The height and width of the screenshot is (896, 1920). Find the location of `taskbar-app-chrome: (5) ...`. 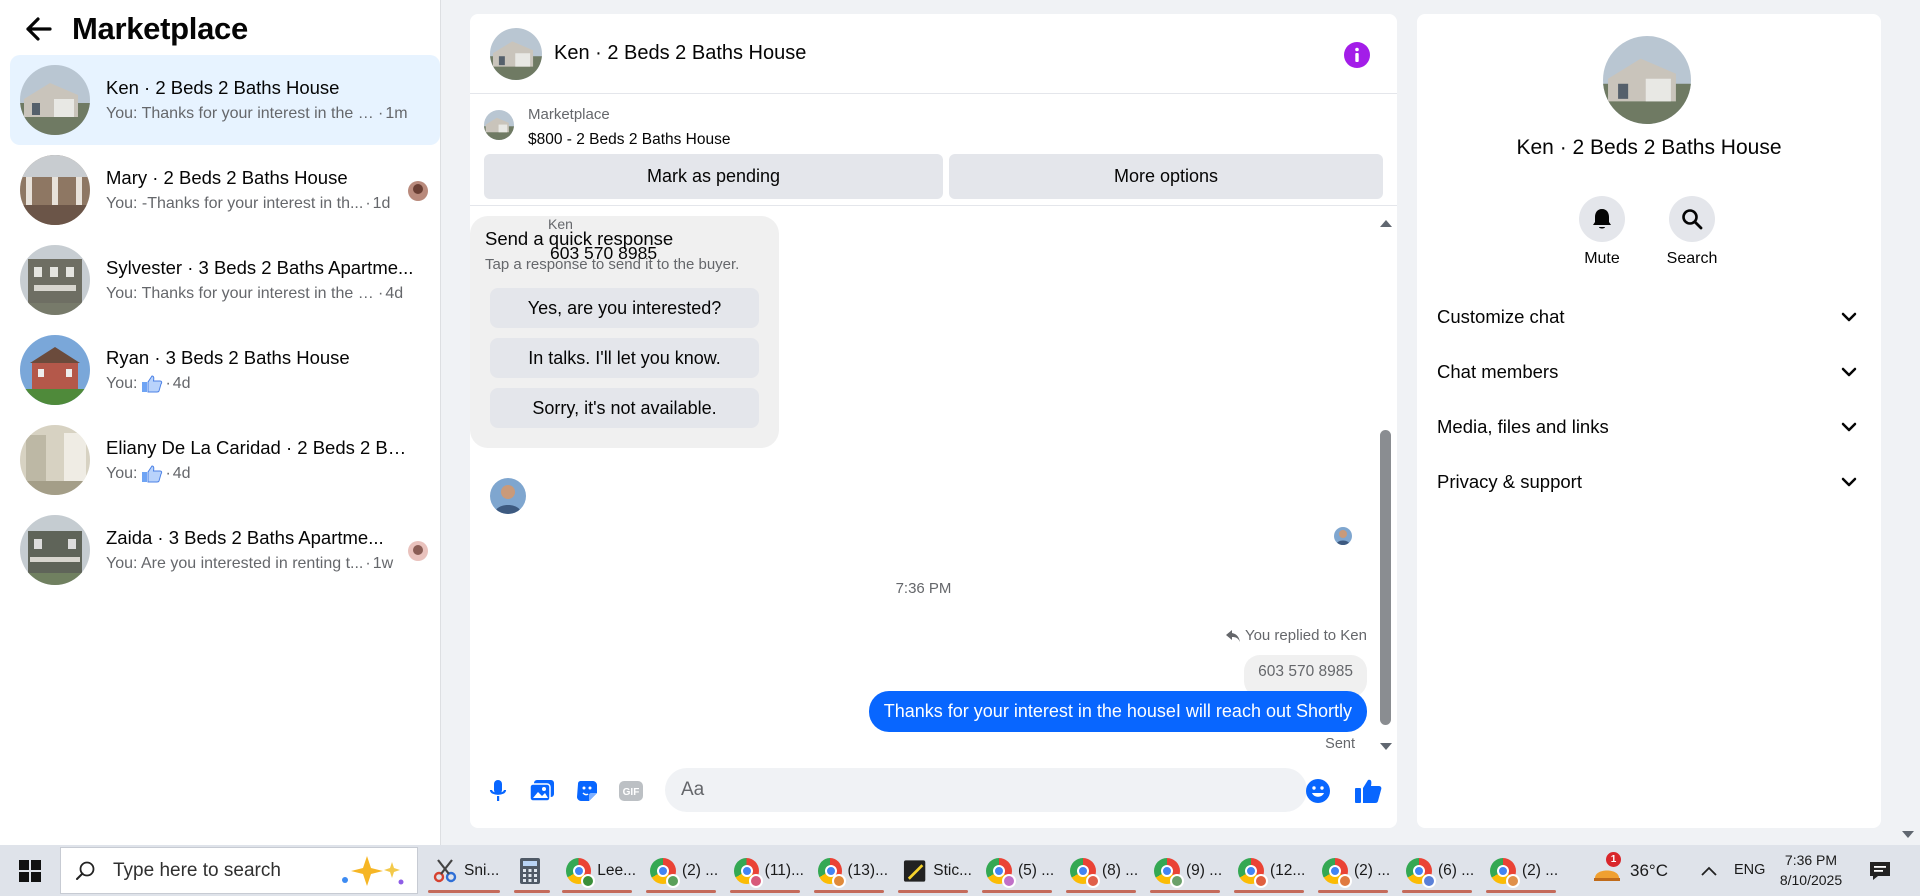

taskbar-app-chrome: (5) ... is located at coordinates (1017, 871).